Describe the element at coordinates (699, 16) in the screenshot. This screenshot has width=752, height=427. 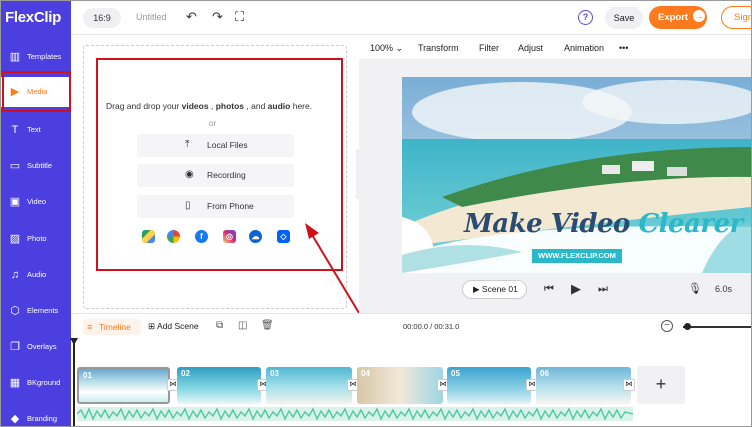
I see `arrow-right-icon: →` at that location.